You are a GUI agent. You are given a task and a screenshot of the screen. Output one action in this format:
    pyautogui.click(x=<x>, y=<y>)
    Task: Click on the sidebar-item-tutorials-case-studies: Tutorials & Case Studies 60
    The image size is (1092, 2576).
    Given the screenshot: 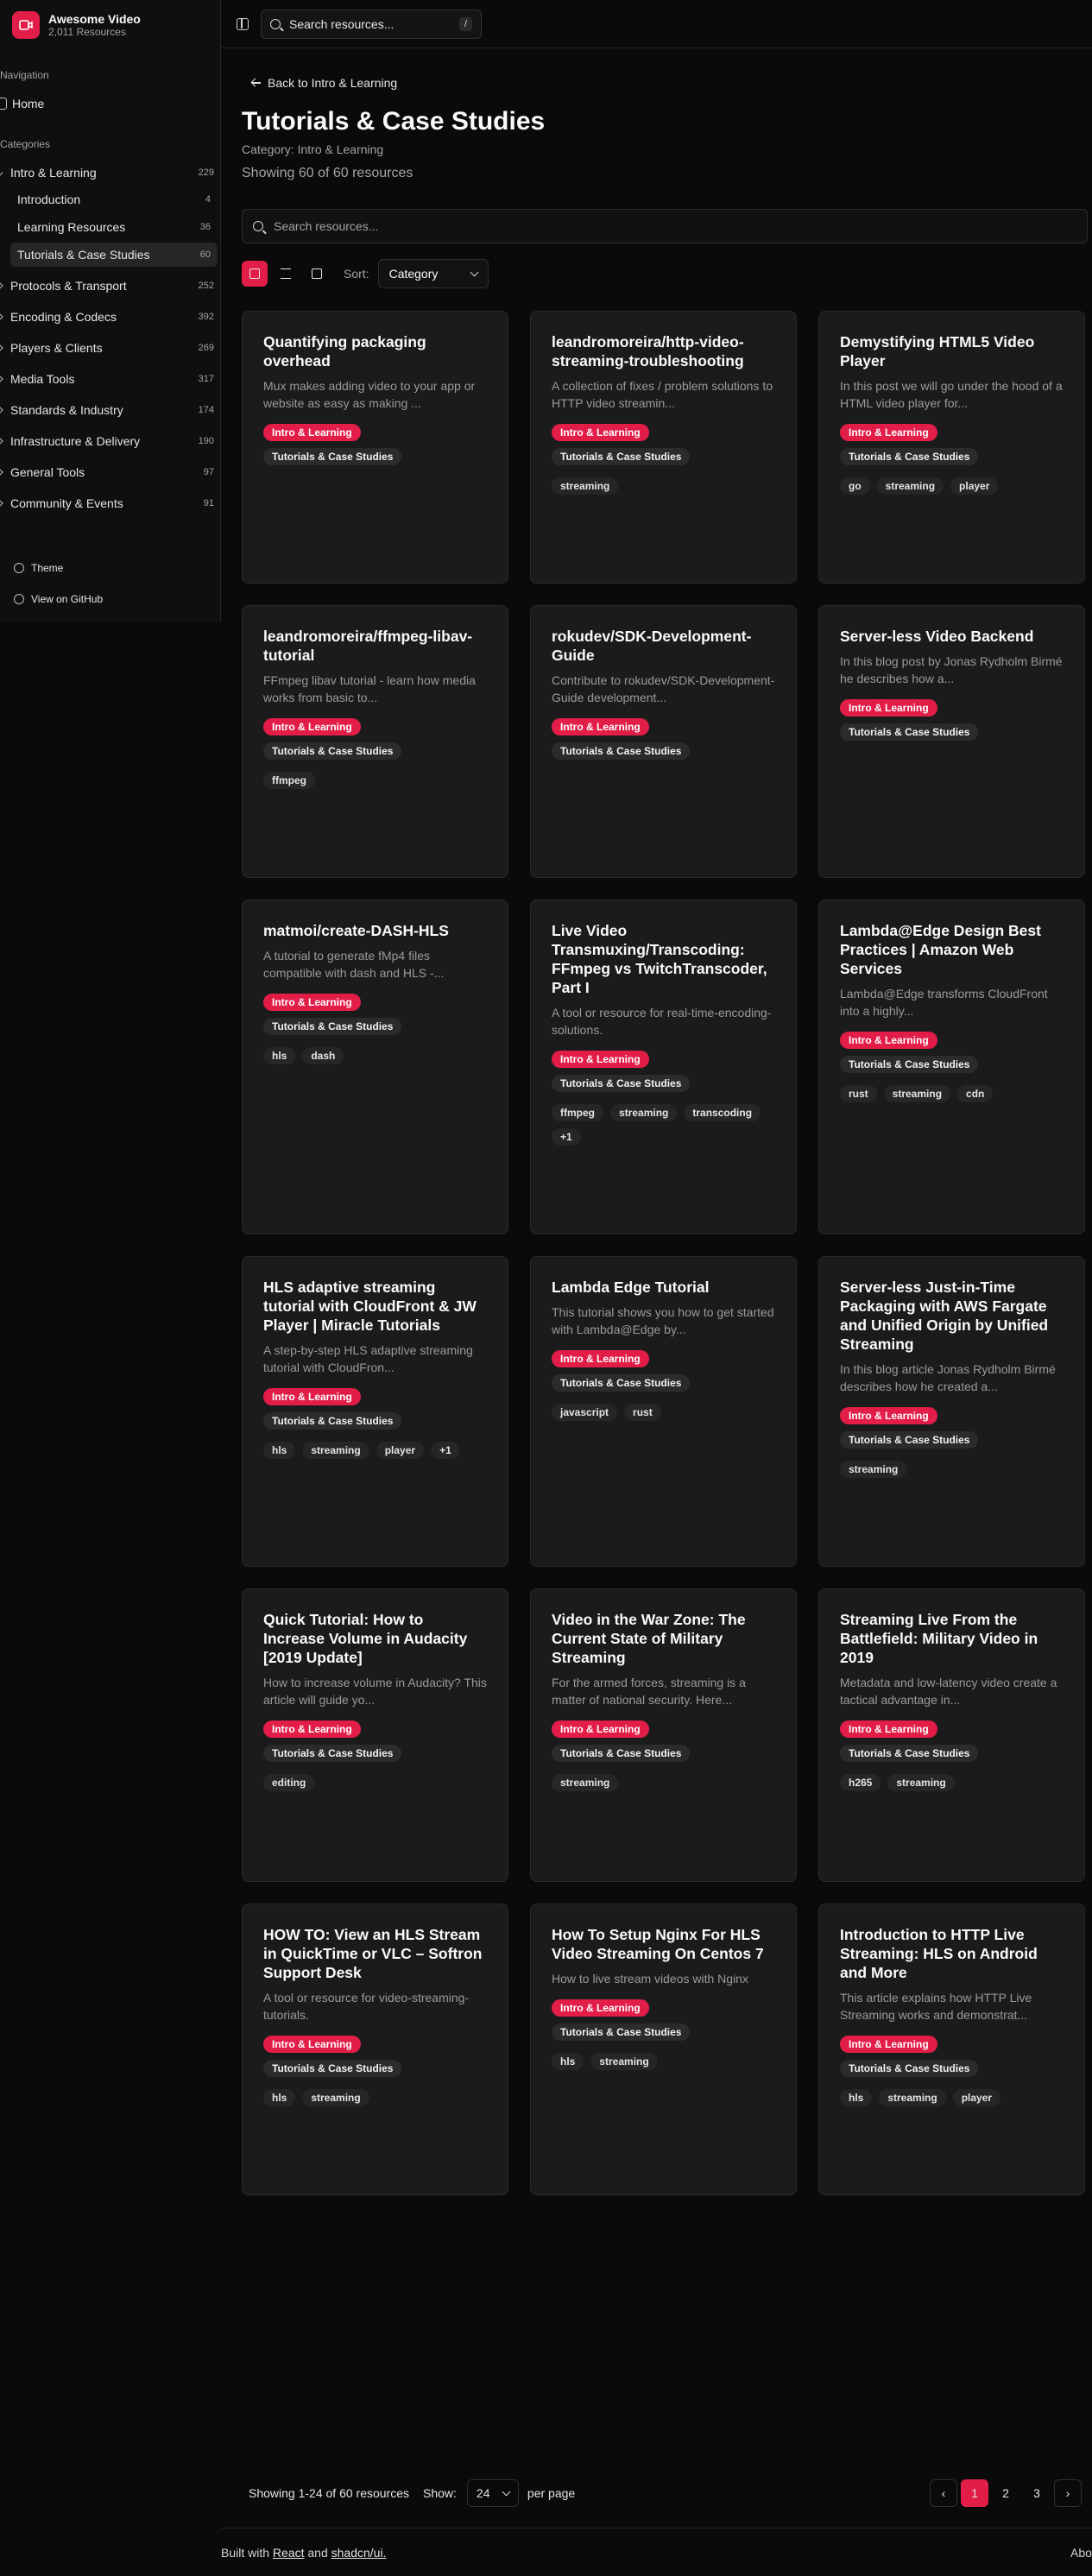 What is the action you would take?
    pyautogui.click(x=114, y=255)
    